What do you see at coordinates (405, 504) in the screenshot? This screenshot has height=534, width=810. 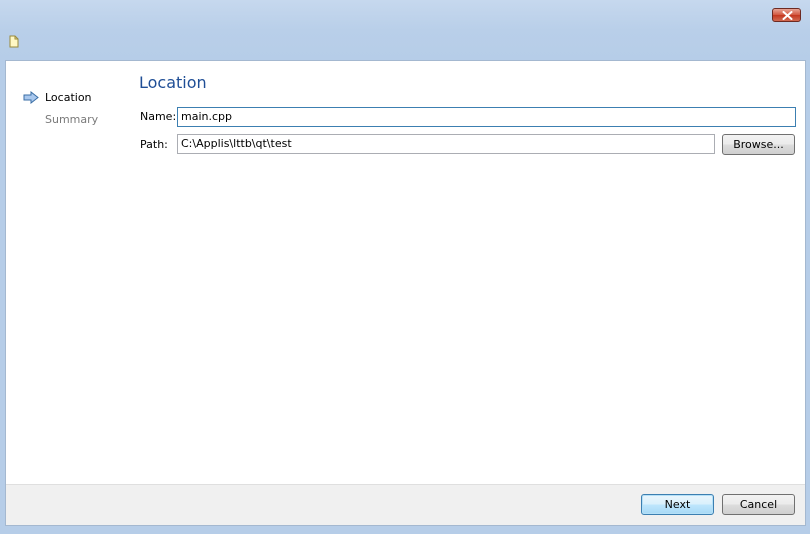 I see `wizard-footer: Next Cancel` at bounding box center [405, 504].